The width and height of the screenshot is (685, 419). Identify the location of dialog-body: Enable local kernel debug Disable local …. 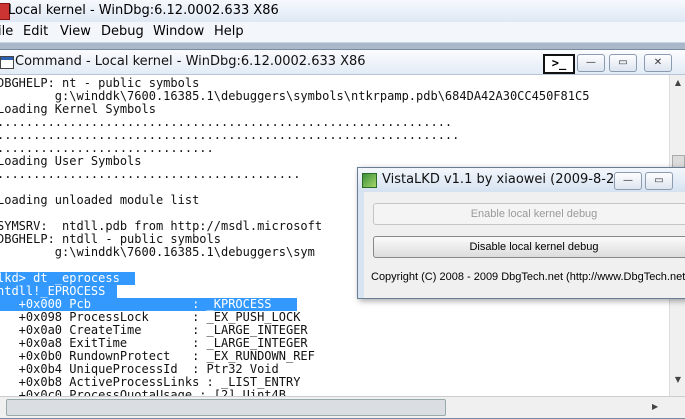
(524, 245).